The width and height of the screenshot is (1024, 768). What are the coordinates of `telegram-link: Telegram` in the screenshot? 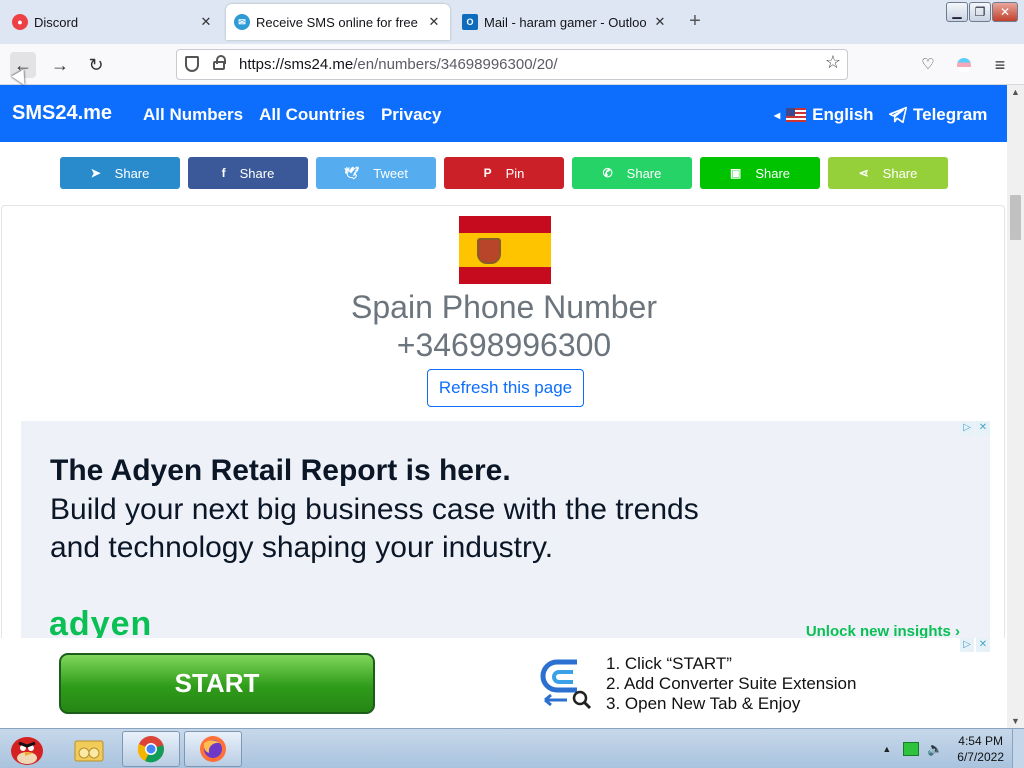 It's located at (937, 115).